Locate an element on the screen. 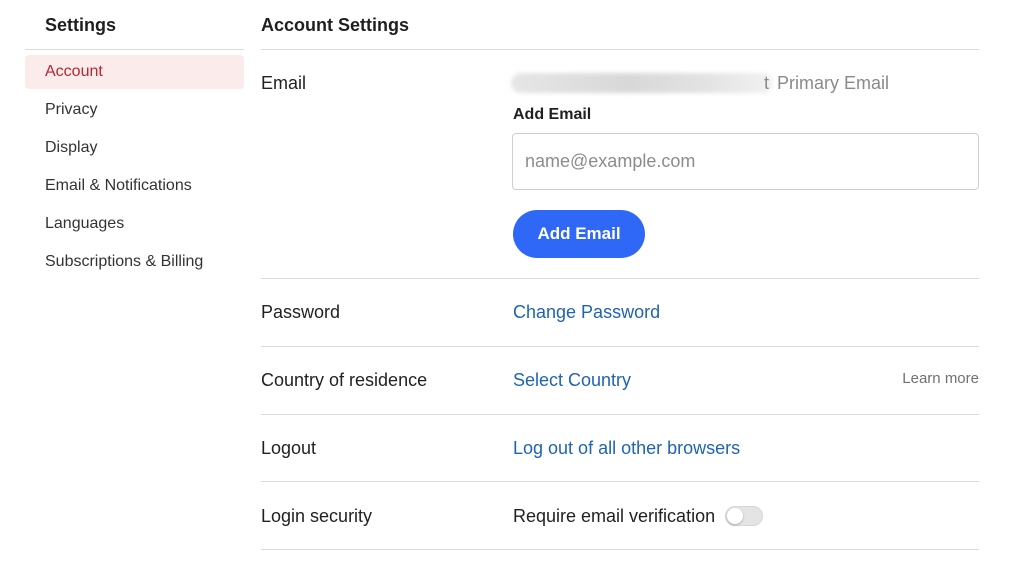 The image size is (1024, 573). add-email-input is located at coordinates (745, 161).